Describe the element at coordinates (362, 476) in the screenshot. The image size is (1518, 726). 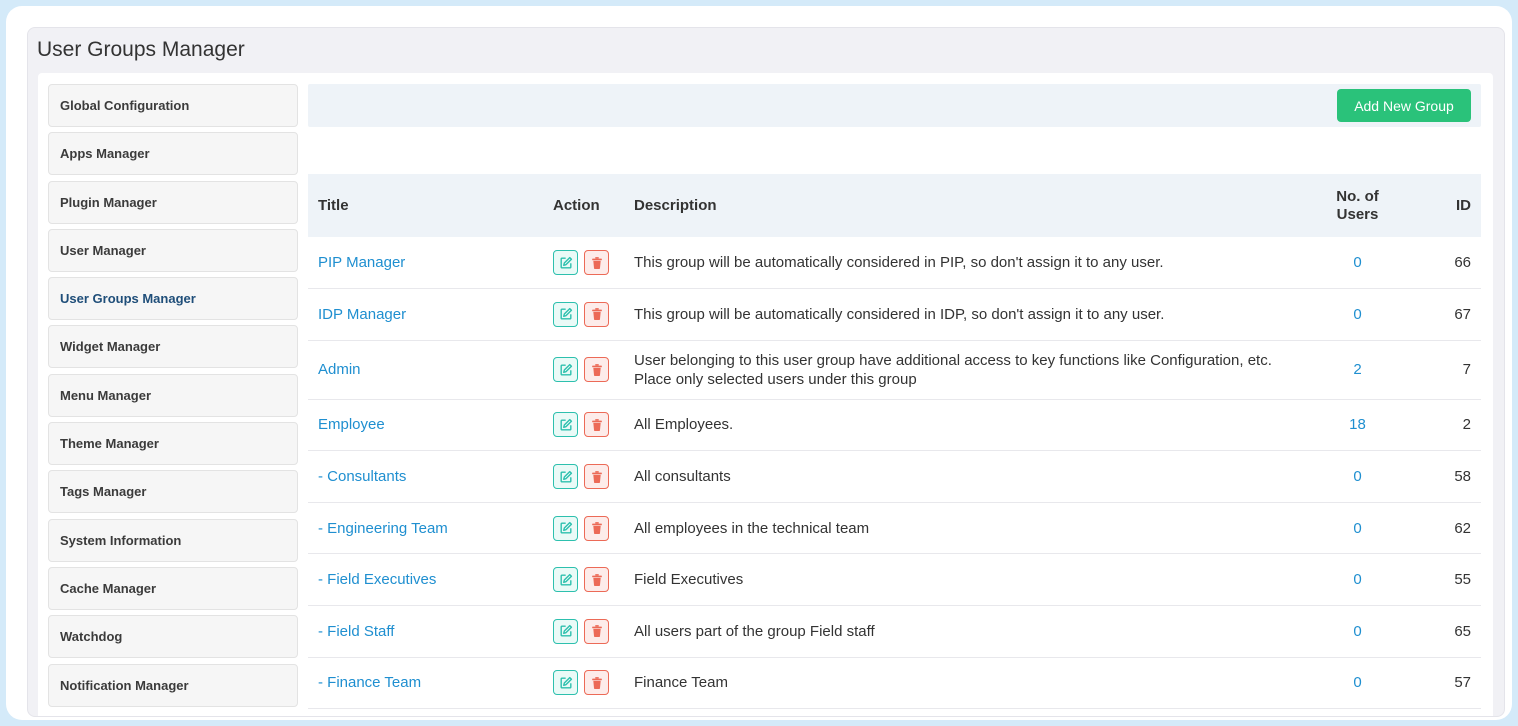
I see `group-title-link: - Consultants` at that location.